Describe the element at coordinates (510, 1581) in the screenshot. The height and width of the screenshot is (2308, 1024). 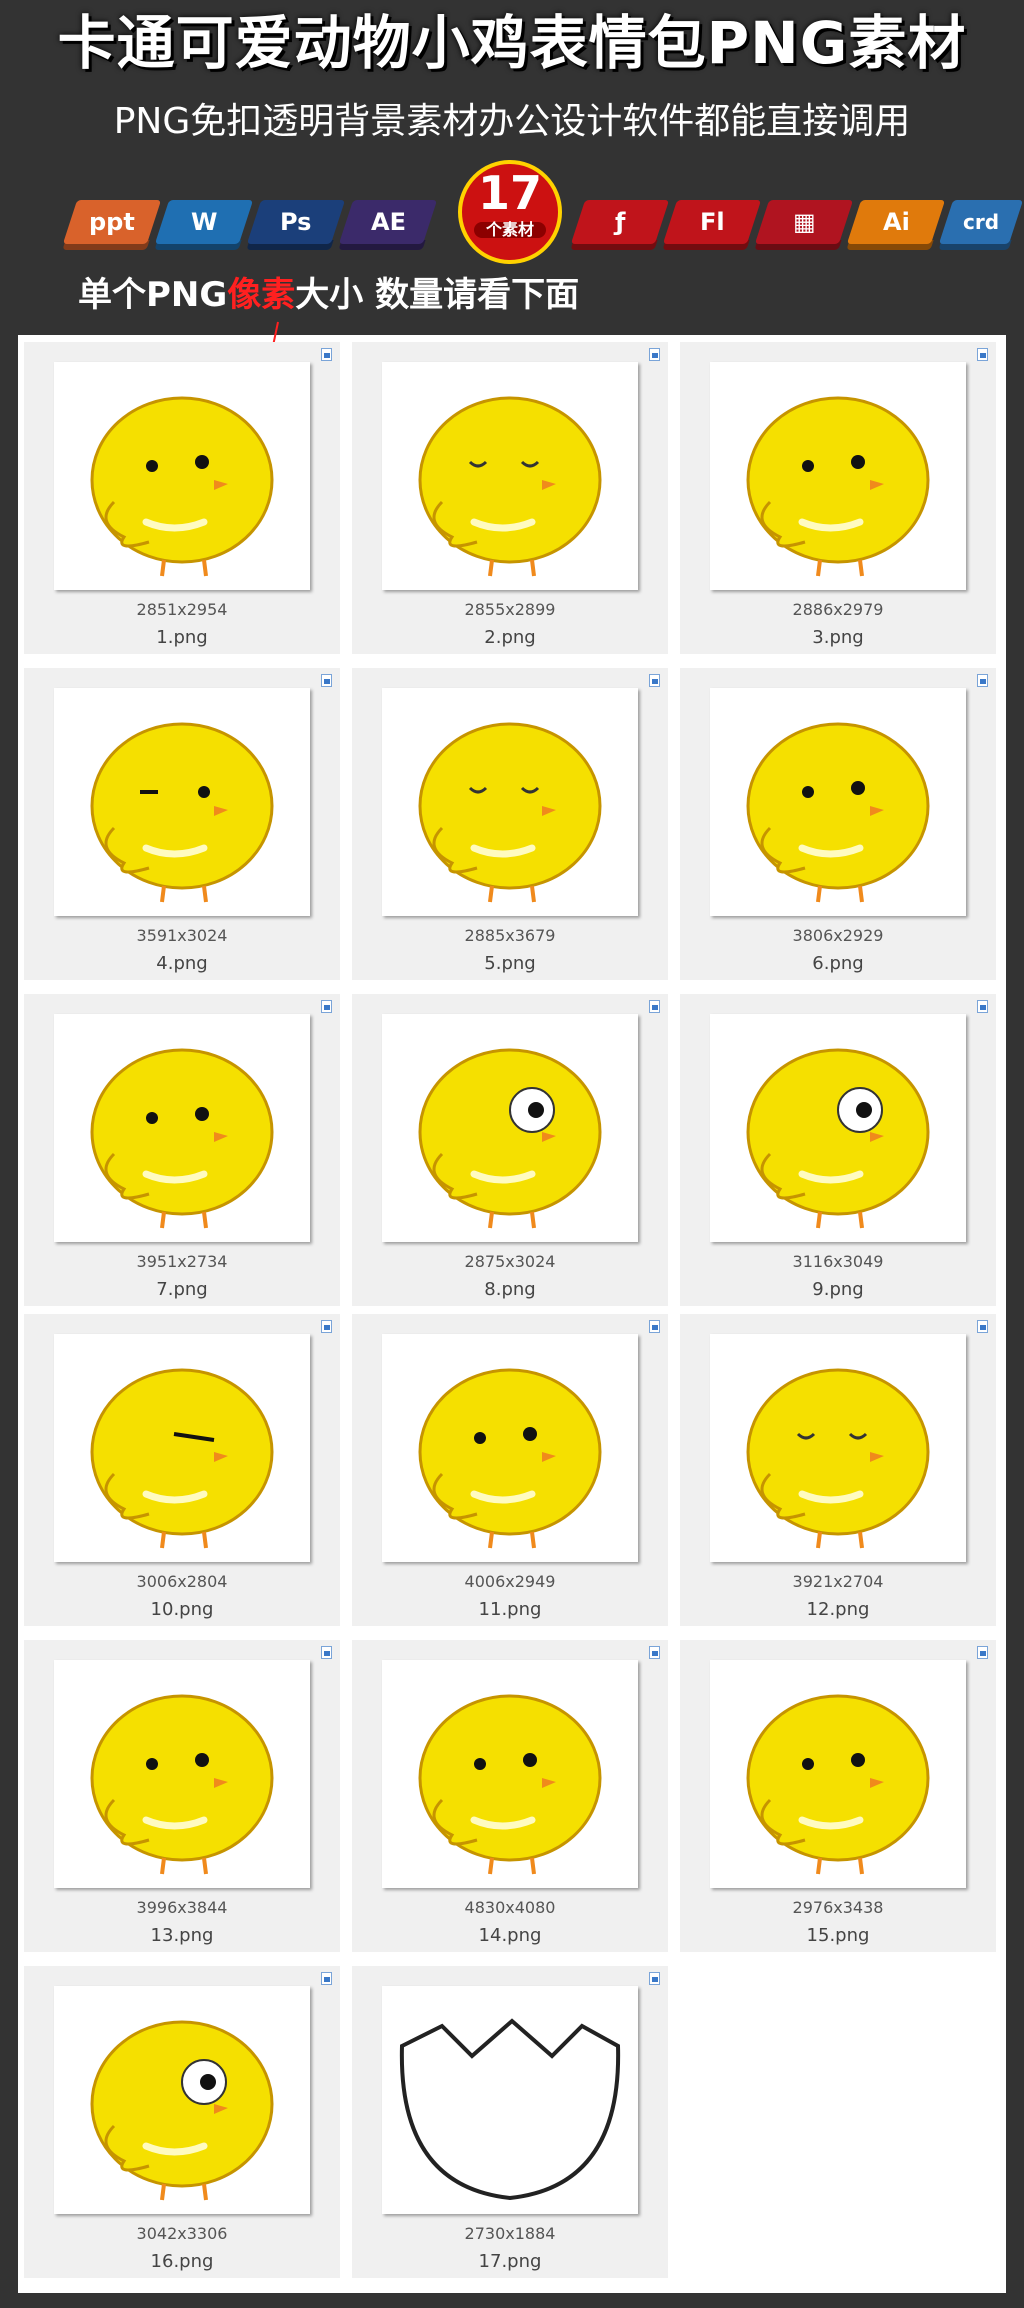
I see `file-dimensions: 4006x2949` at that location.